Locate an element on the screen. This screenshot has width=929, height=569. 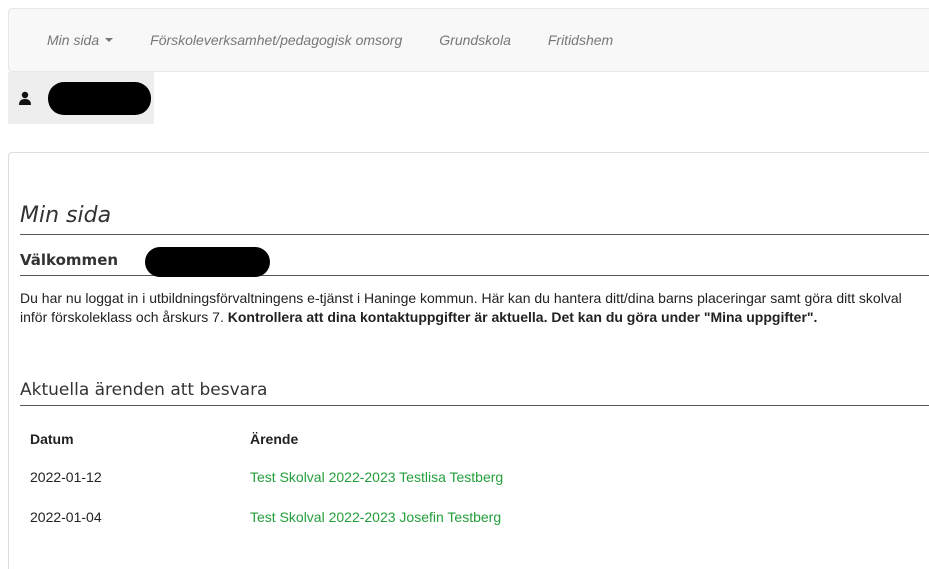
user-info is located at coordinates (81, 98).